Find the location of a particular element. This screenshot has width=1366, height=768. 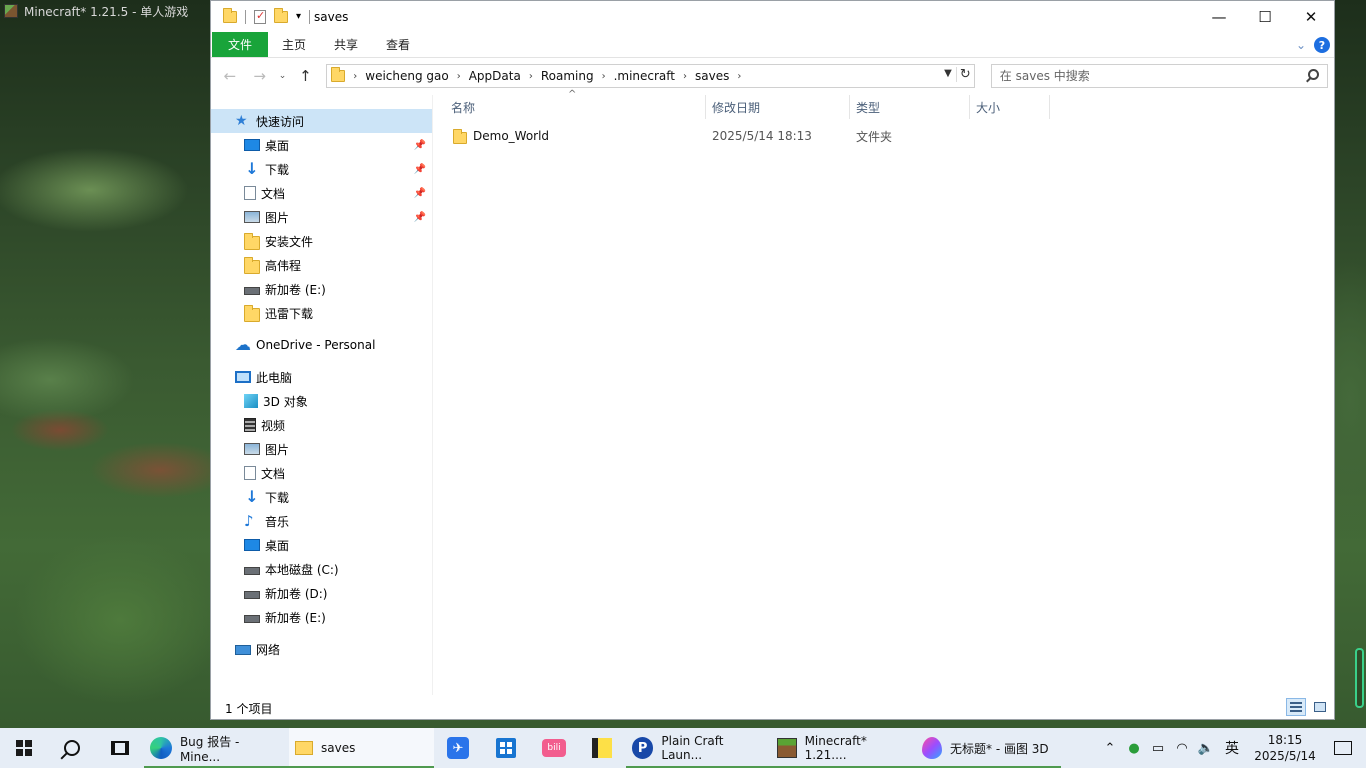

clock-time: 18:15 is located at coordinates (1285, 740).